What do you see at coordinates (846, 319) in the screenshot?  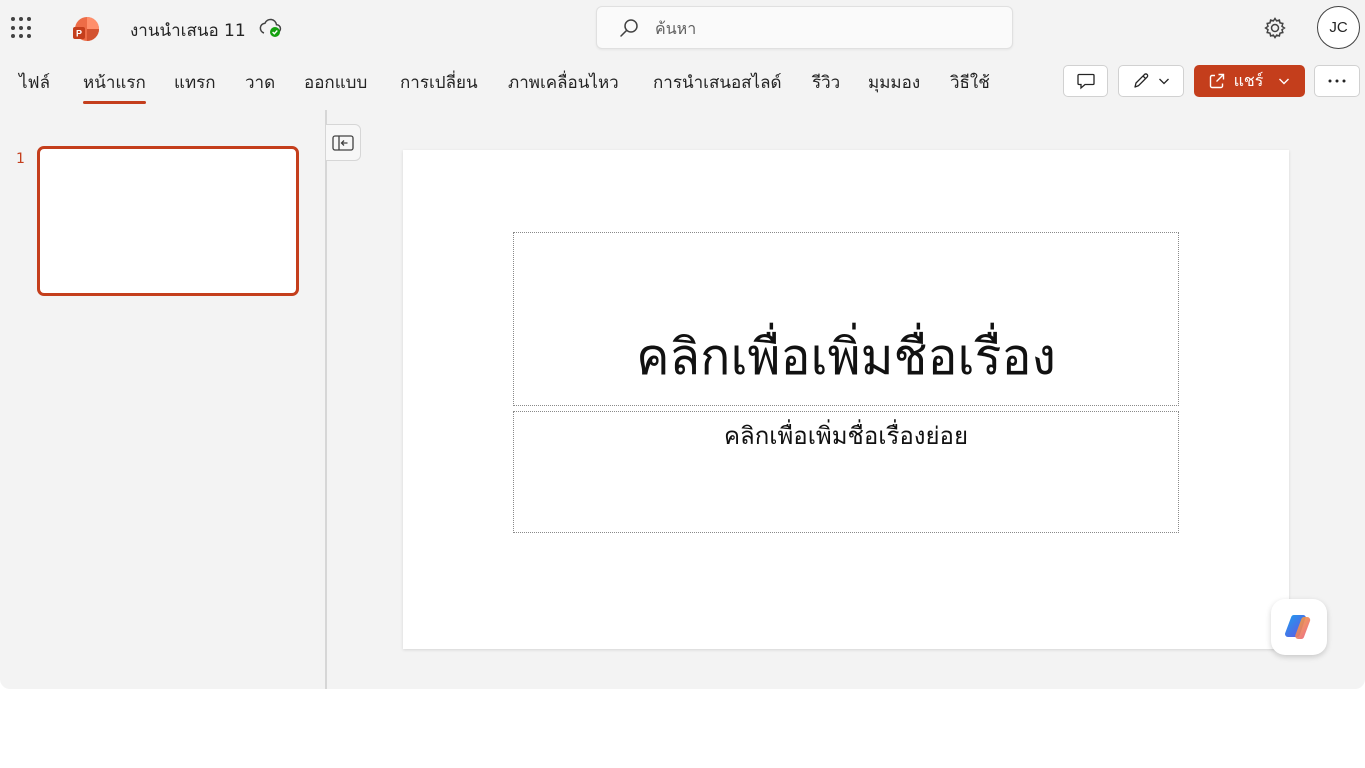 I see `title-placeholder: คลิกเพื่อเพิ่มชื่อเรื่อง` at bounding box center [846, 319].